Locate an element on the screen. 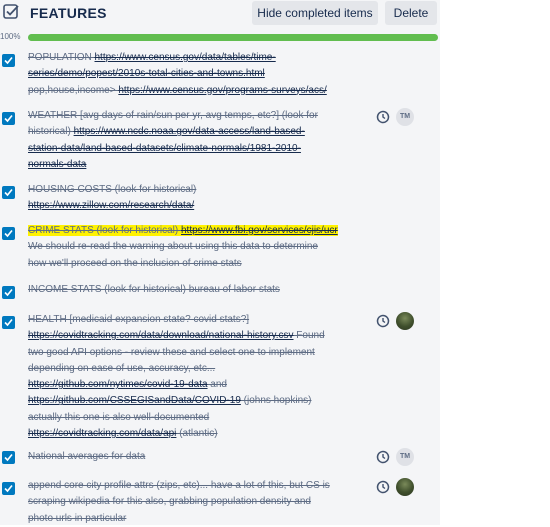 Image resolution: width=550 pixels, height=527 pixels. item-text: CRIME STATS (look for historical) is located at coordinates (104, 230).